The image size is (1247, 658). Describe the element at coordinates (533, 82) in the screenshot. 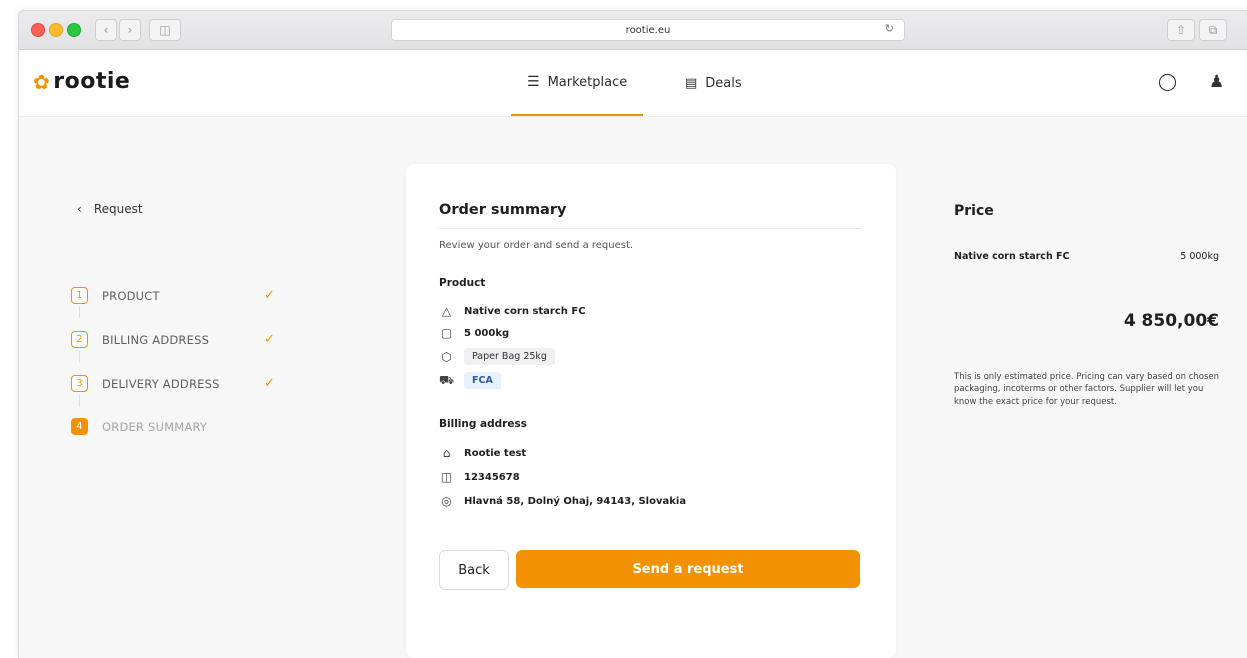

I see `layers-icon: ☰` at that location.